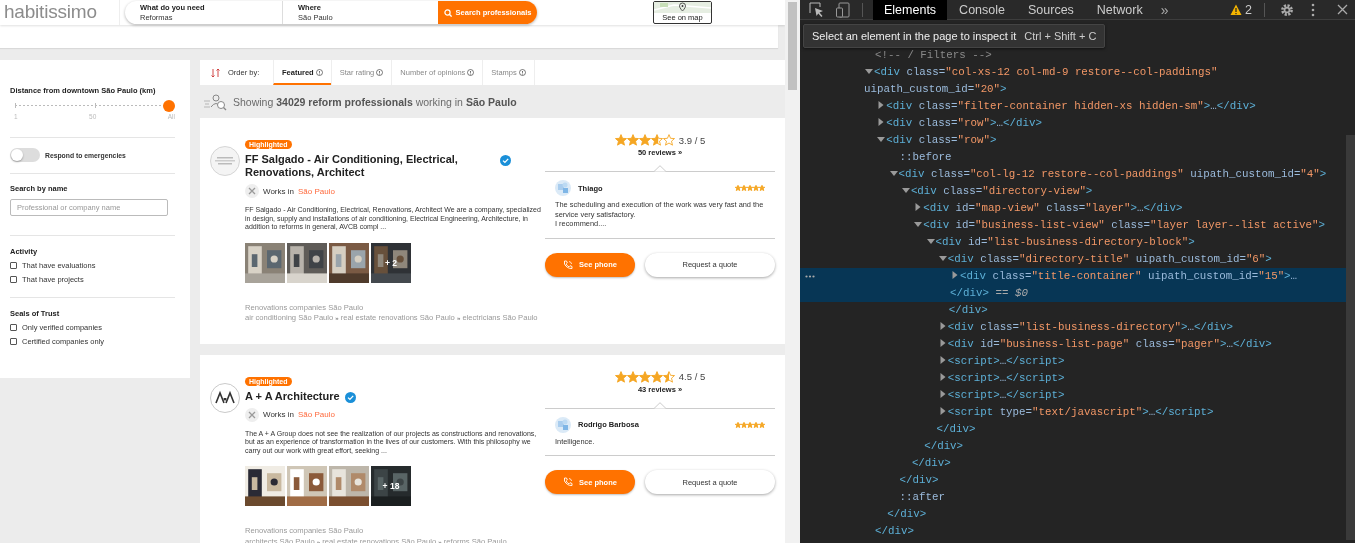  Describe the element at coordinates (1124, 225) in the screenshot. I see `tree-item: <div id="business-list-view" class="layer layer--list active">` at that location.